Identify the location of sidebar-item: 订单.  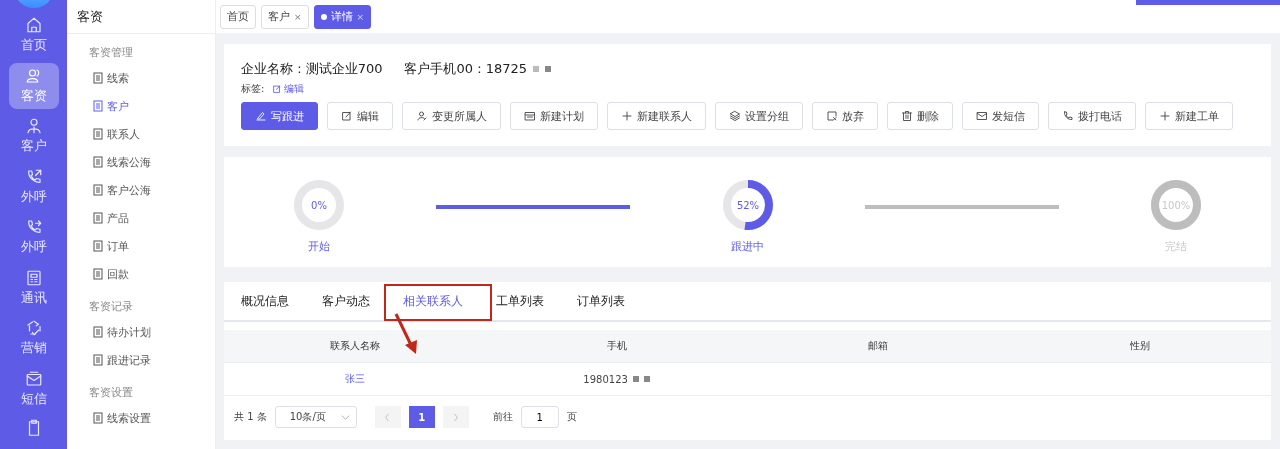
(141, 246).